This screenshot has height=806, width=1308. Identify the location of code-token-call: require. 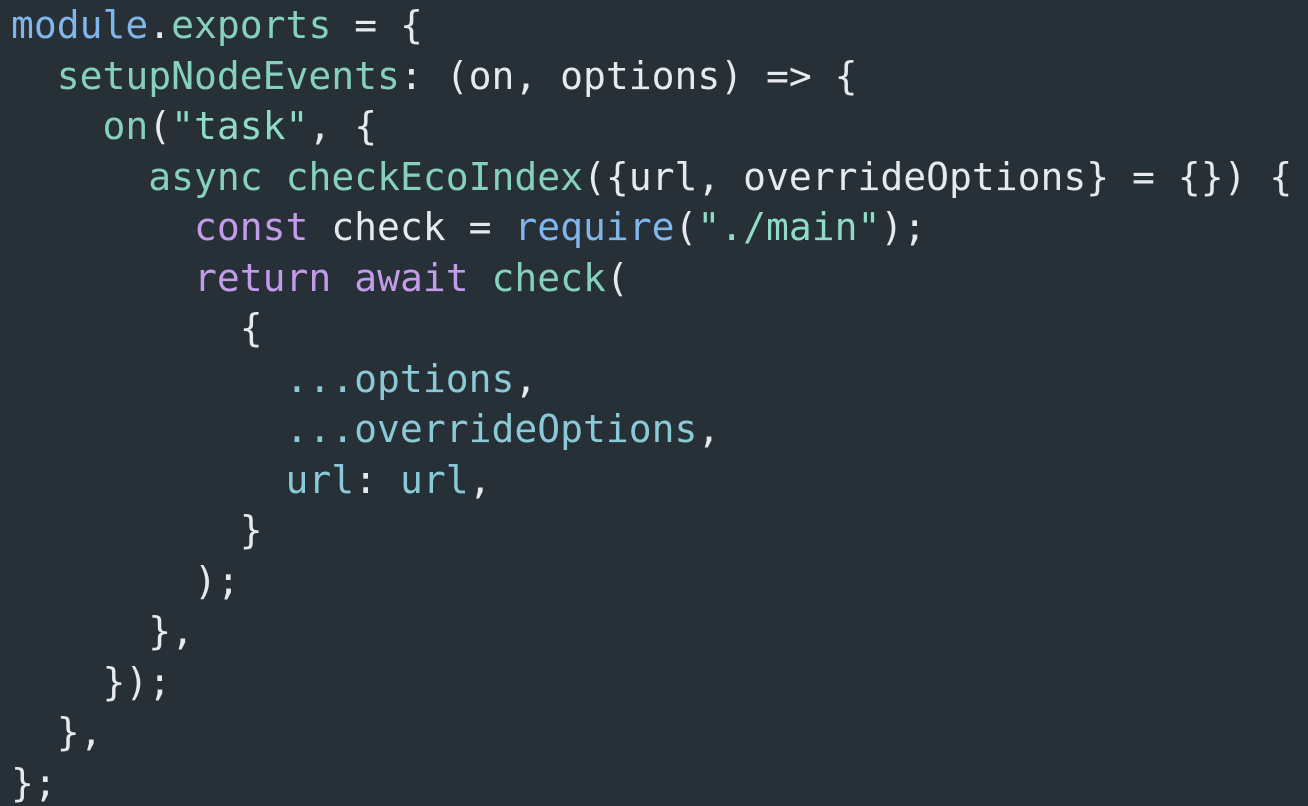
(594, 227).